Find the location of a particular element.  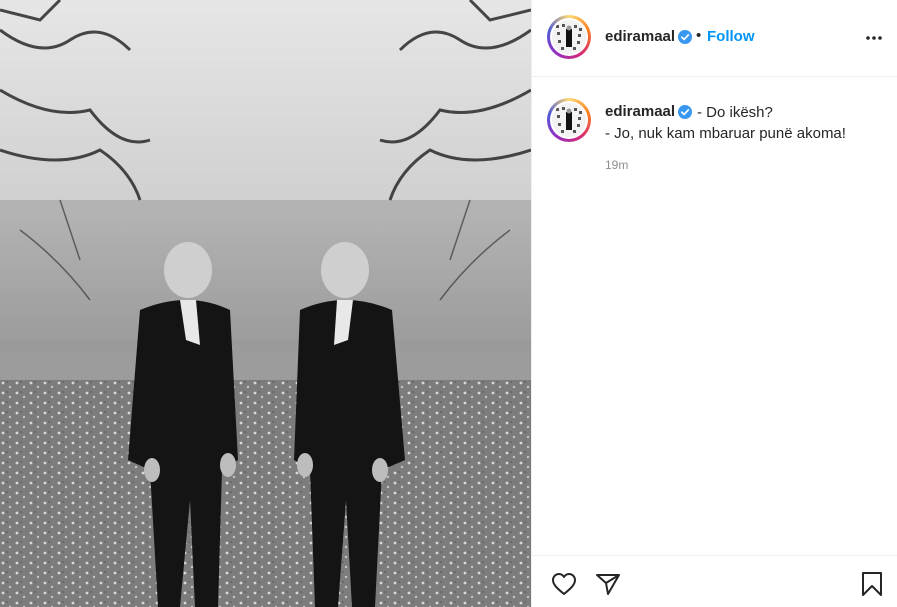

follow-button: Follow is located at coordinates (731, 37).